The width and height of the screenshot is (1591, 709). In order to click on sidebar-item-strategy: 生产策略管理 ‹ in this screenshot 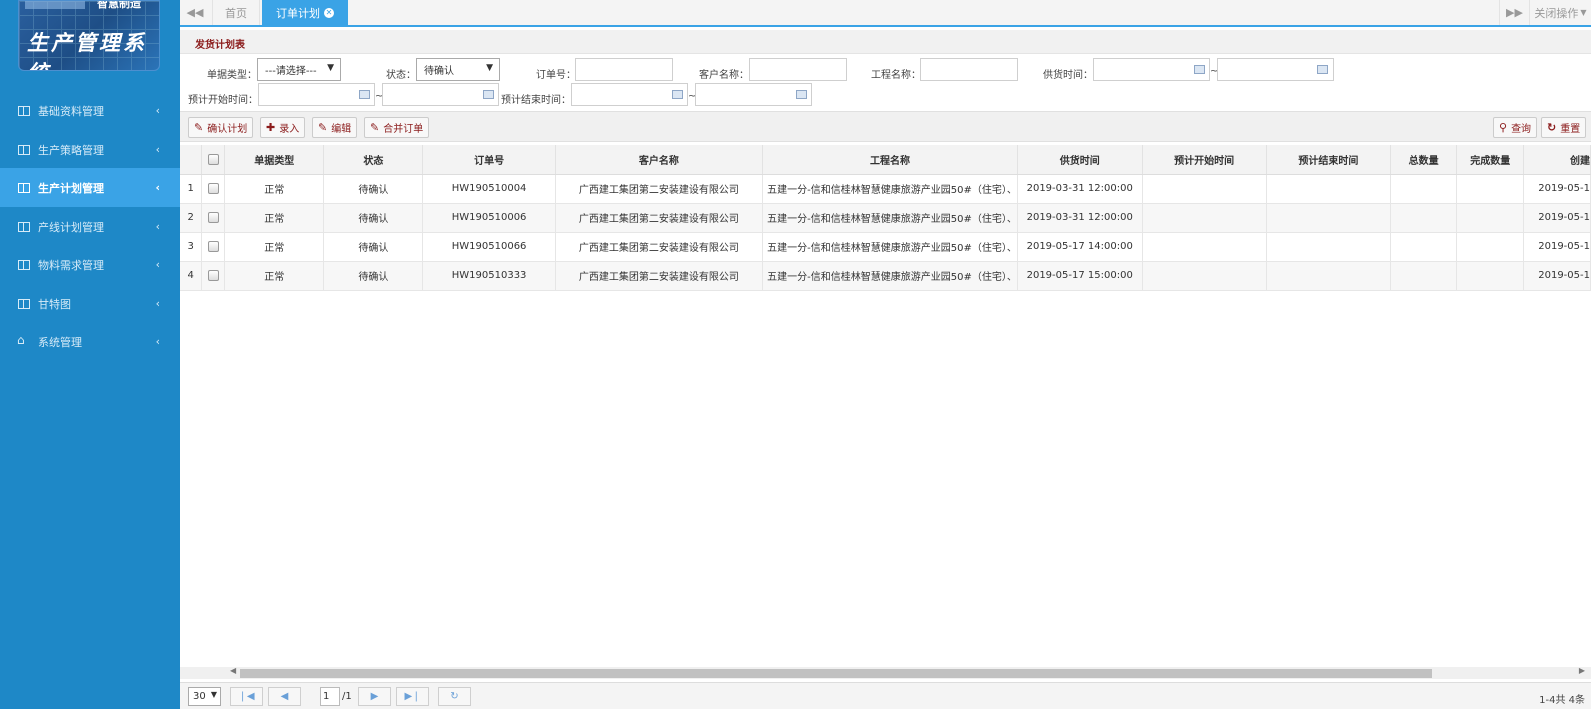, I will do `click(90, 149)`.